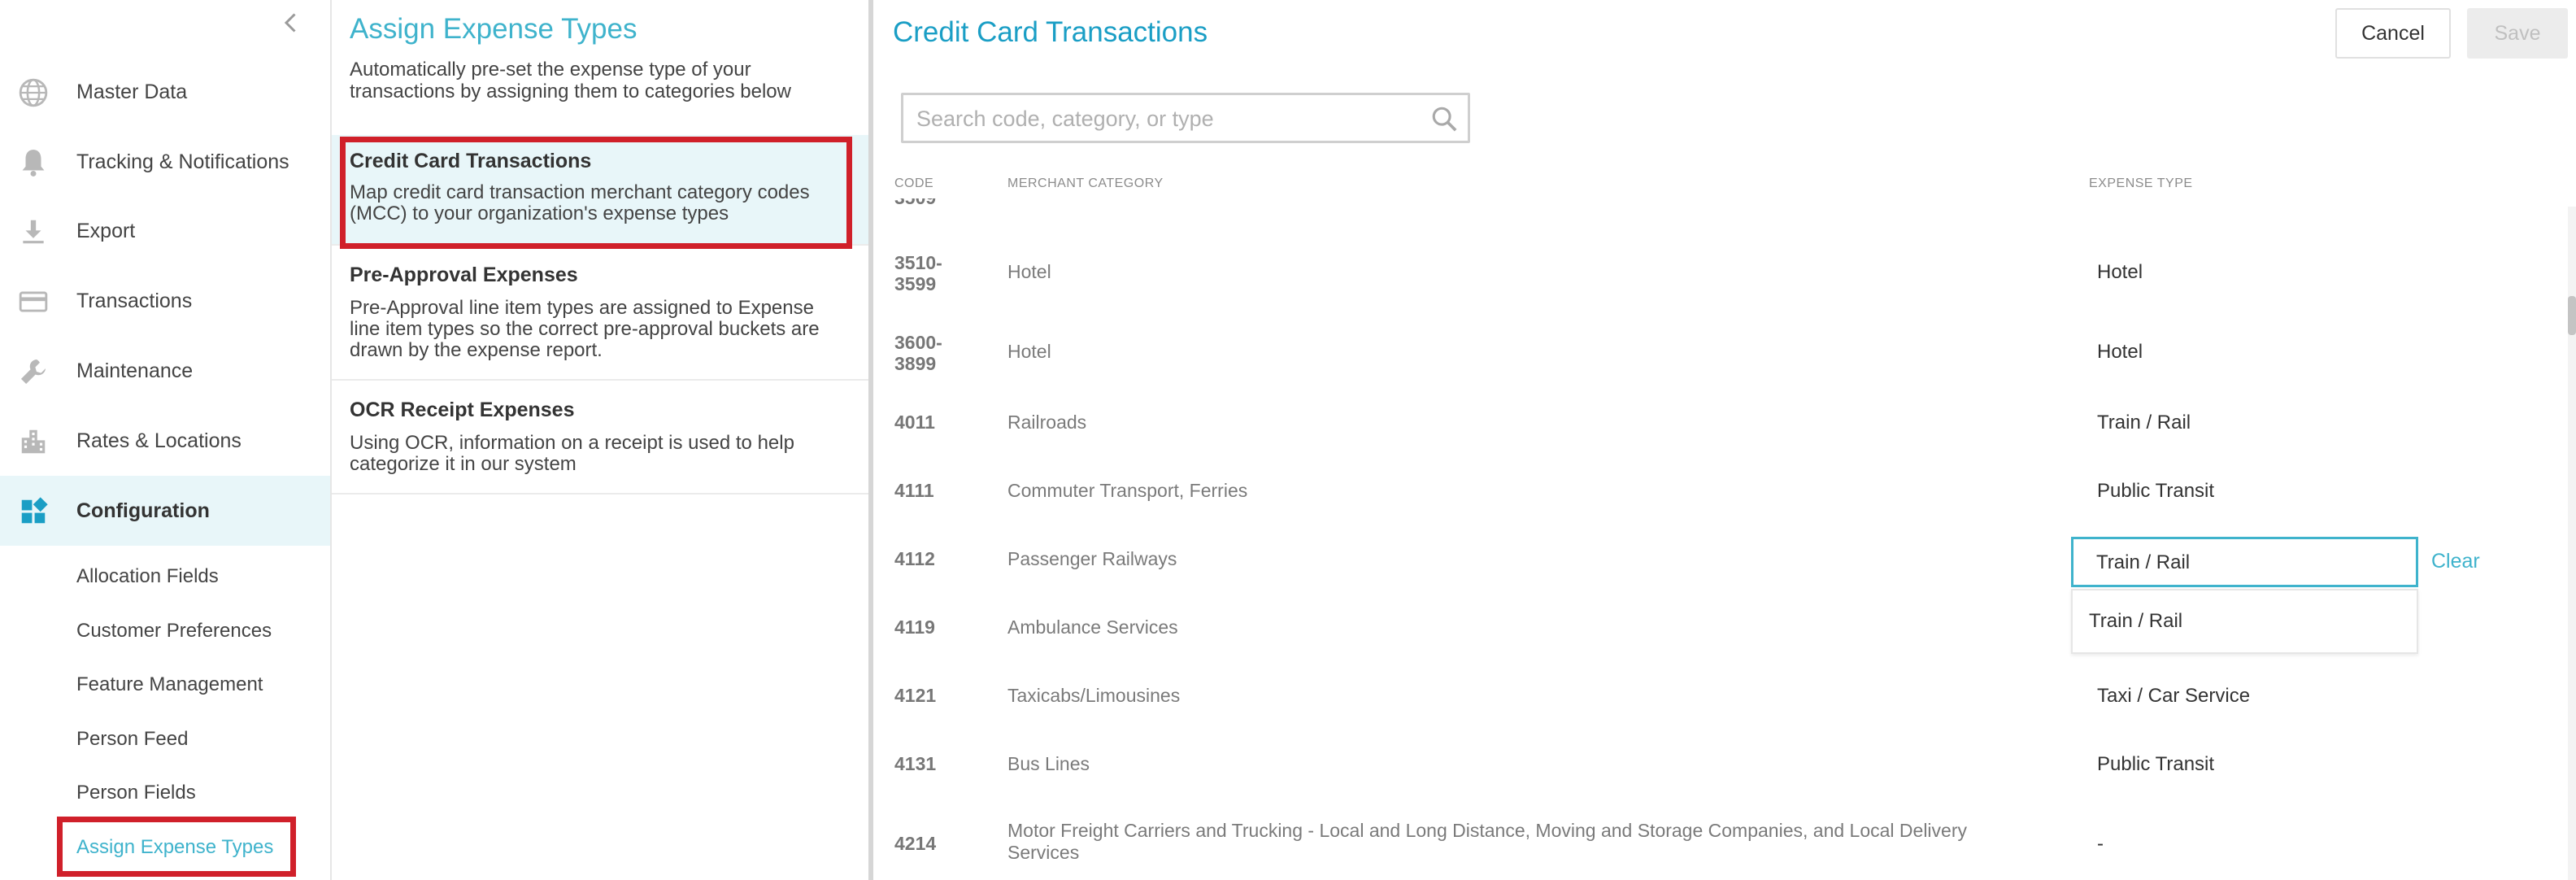  What do you see at coordinates (34, 510) in the screenshot?
I see `widgets-icon` at bounding box center [34, 510].